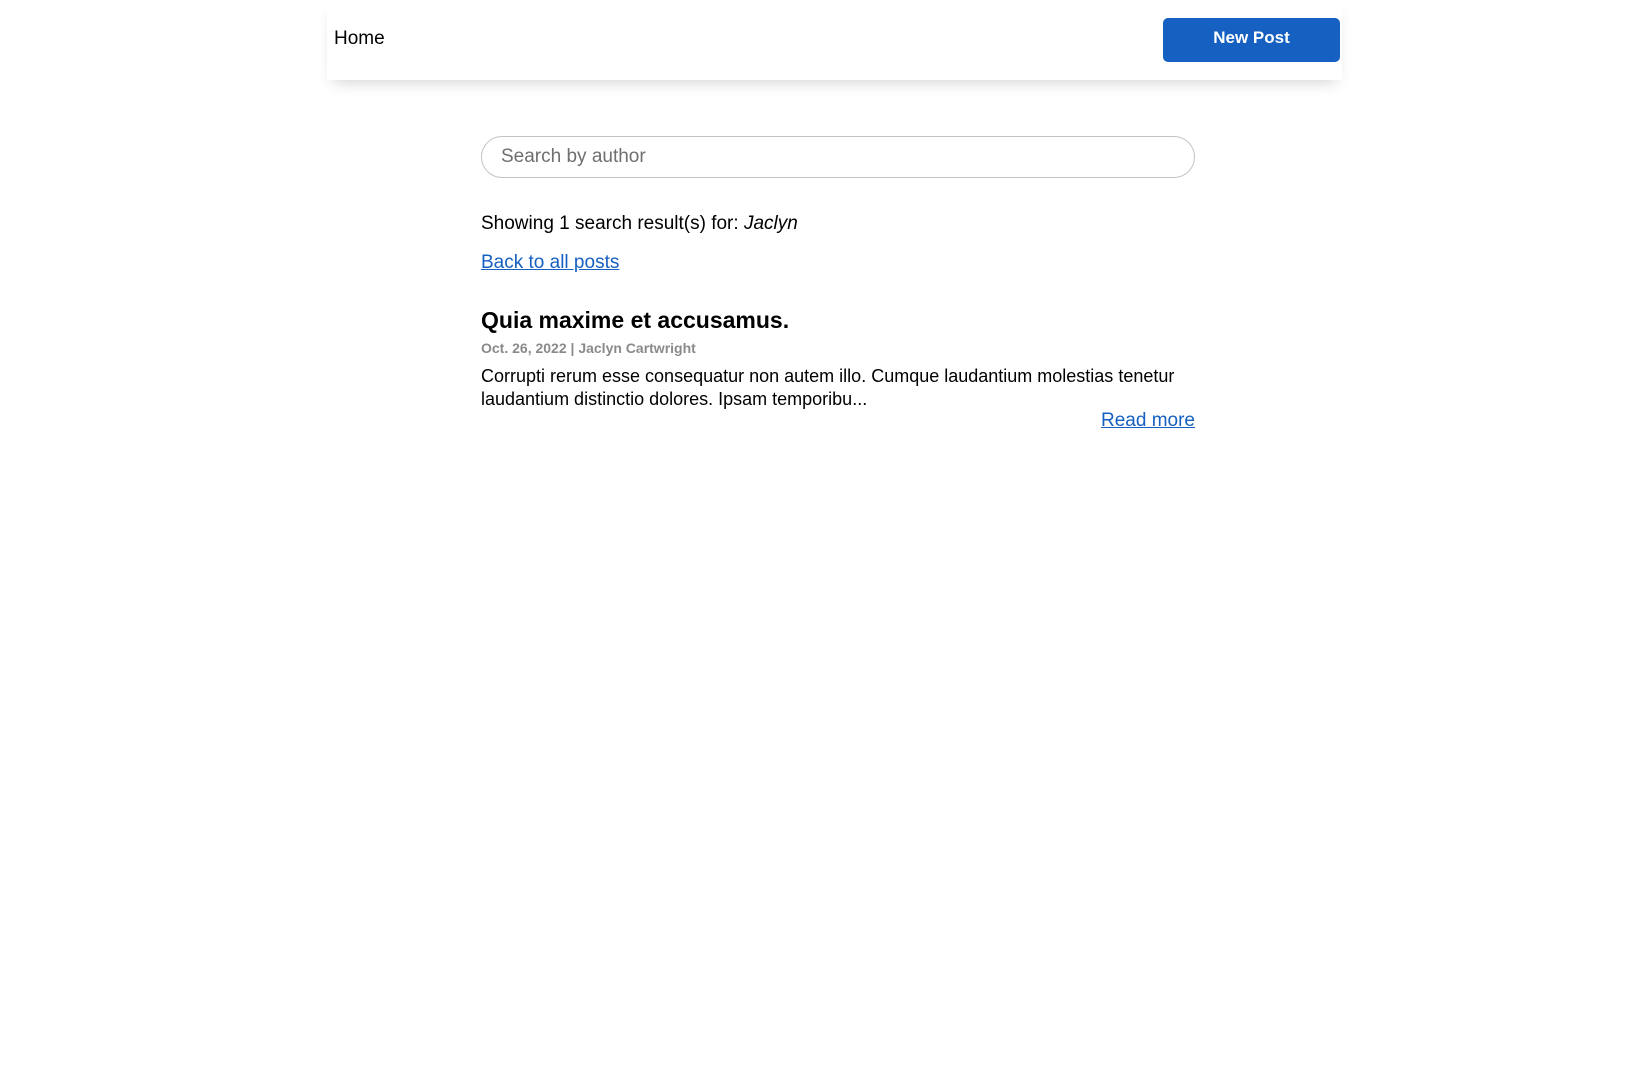  I want to click on post-date: Oct. 26, 2022, so click(524, 348).